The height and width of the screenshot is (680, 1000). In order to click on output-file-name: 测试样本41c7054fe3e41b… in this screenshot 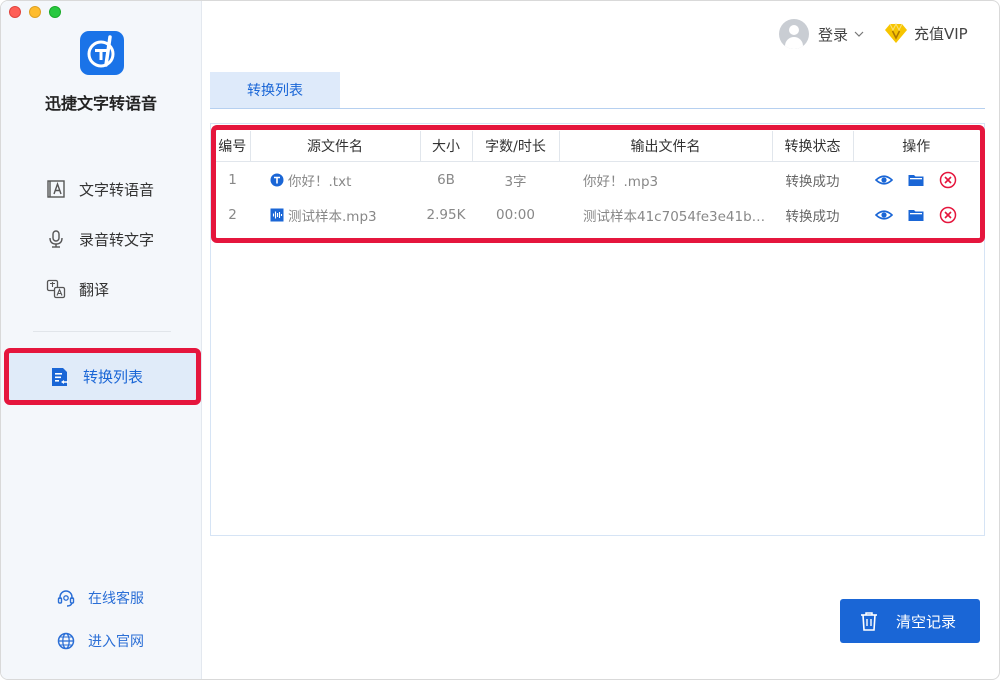, I will do `click(674, 216)`.